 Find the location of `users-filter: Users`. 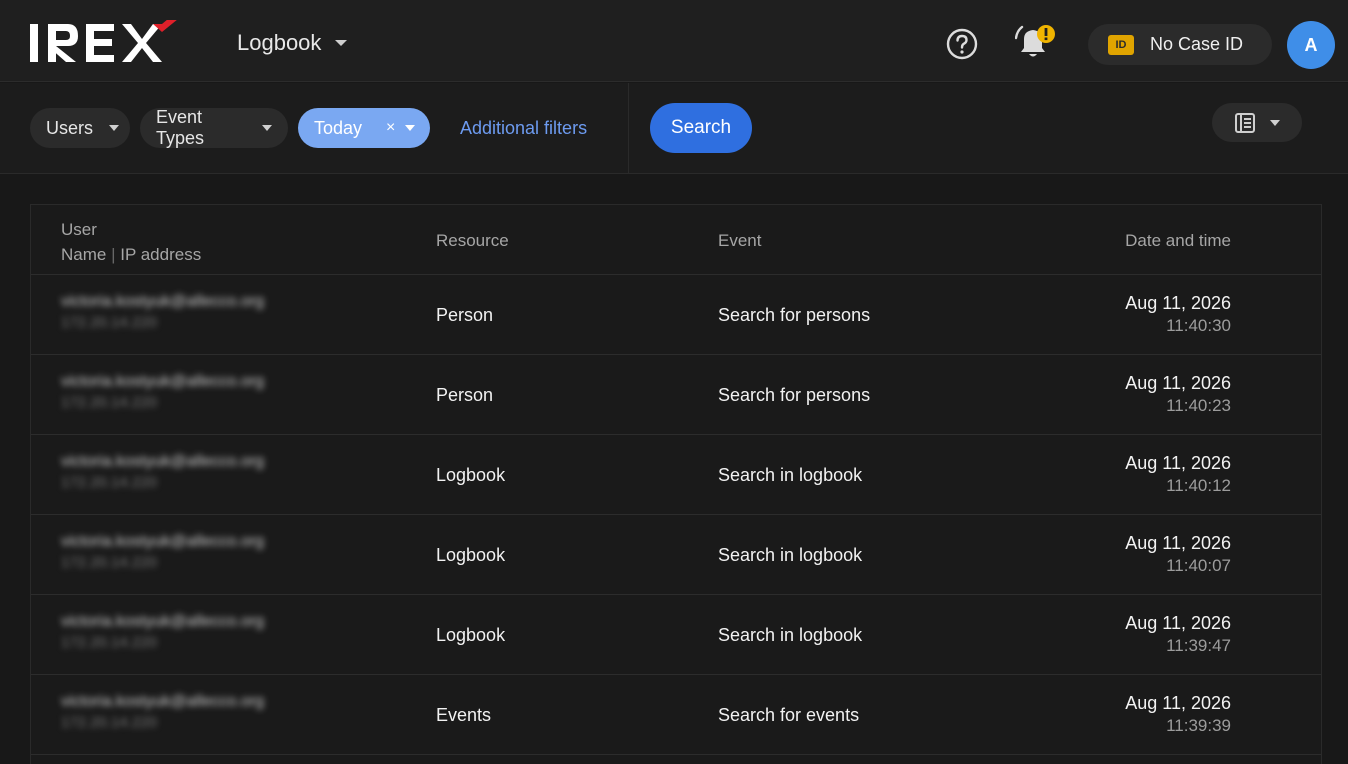

users-filter: Users is located at coordinates (80, 128).